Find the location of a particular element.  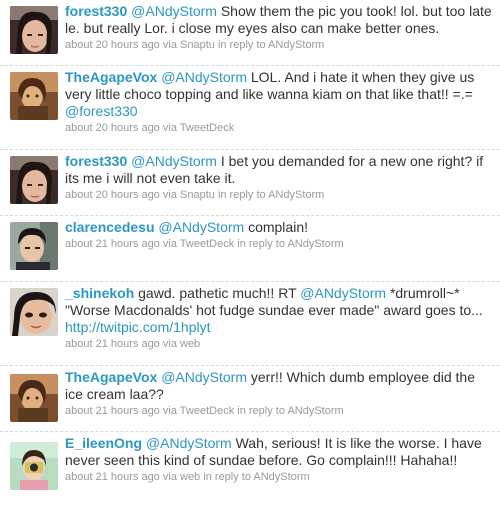

camera-girl-avatar-icon is located at coordinates (34, 466).